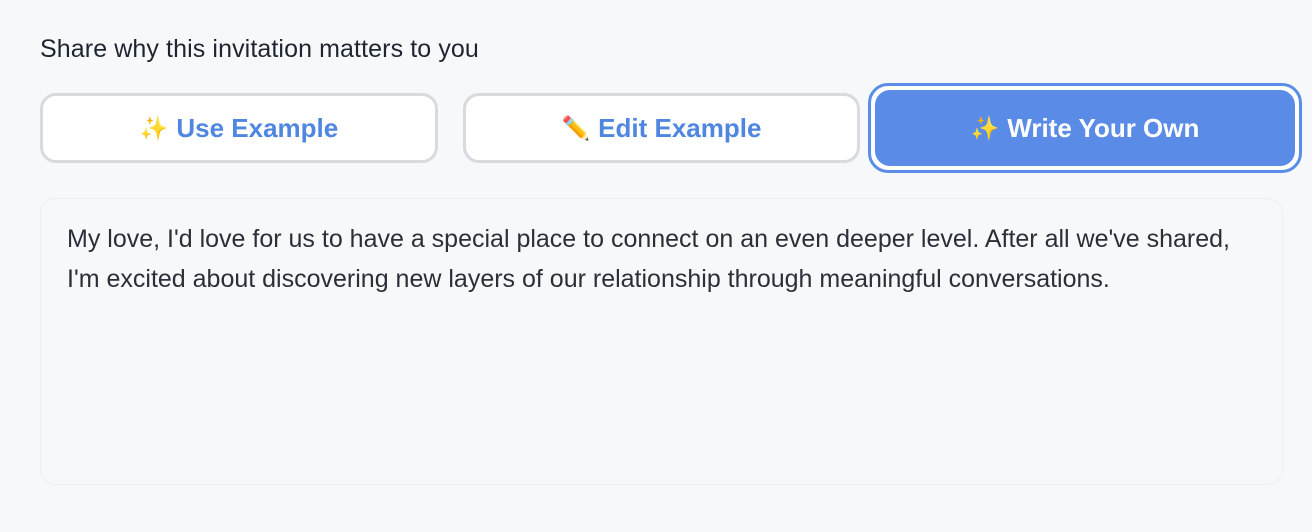 Image resolution: width=1312 pixels, height=532 pixels. I want to click on use-example-label: Use Example, so click(257, 127).